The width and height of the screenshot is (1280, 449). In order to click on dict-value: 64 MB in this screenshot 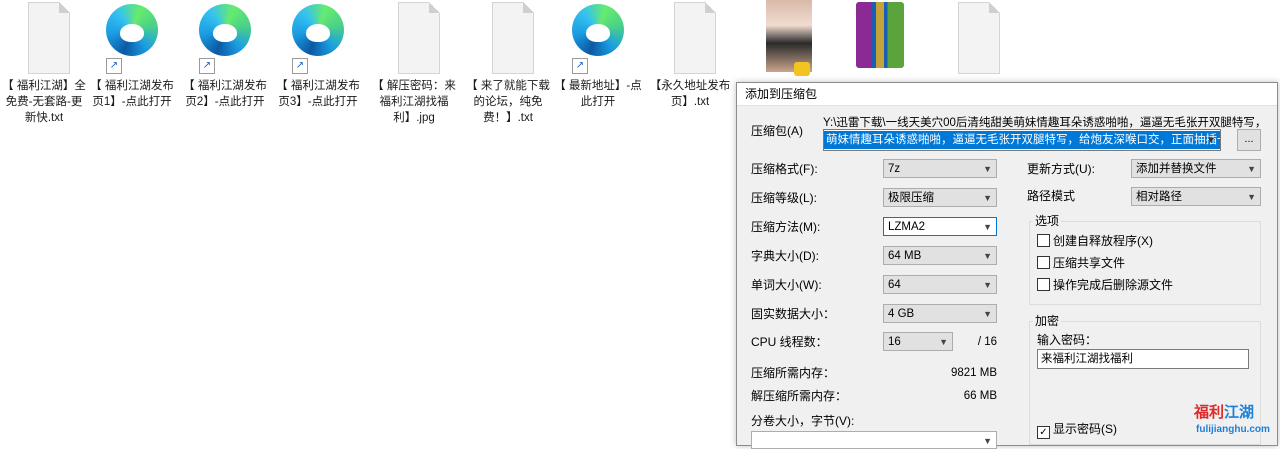, I will do `click(905, 256)`.